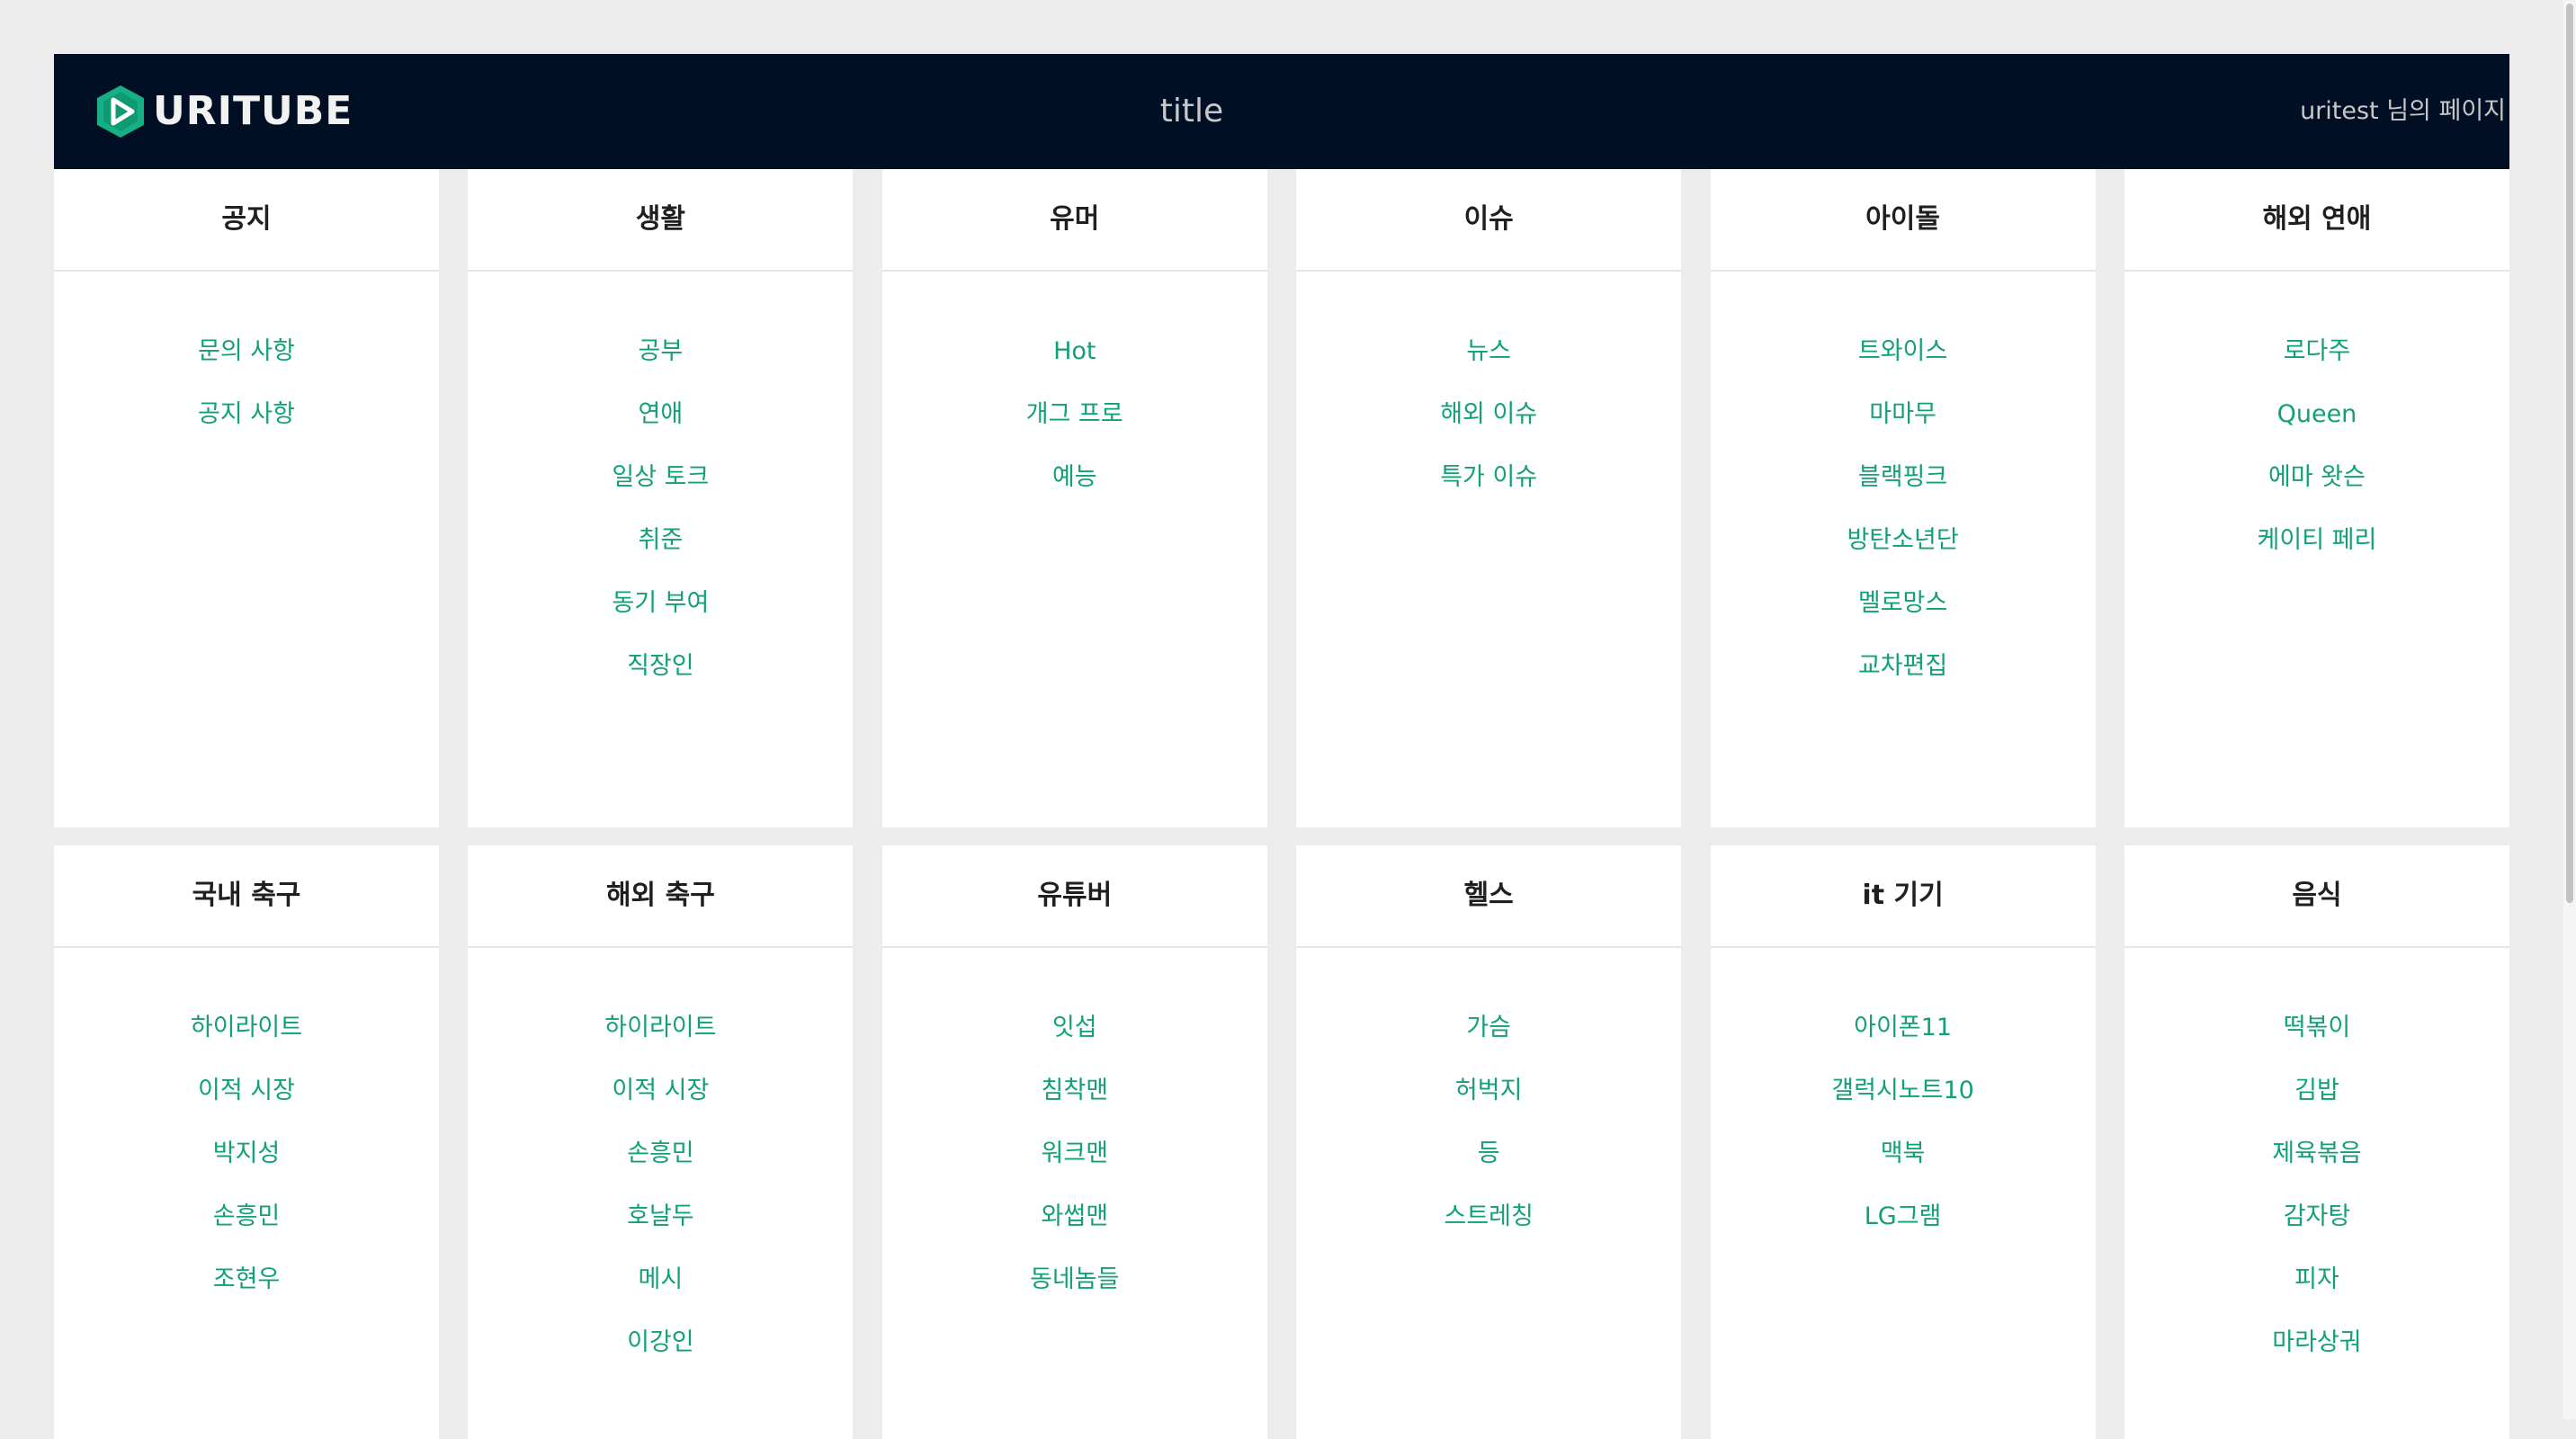  I want to click on category-link: 로다주, so click(2316, 364).